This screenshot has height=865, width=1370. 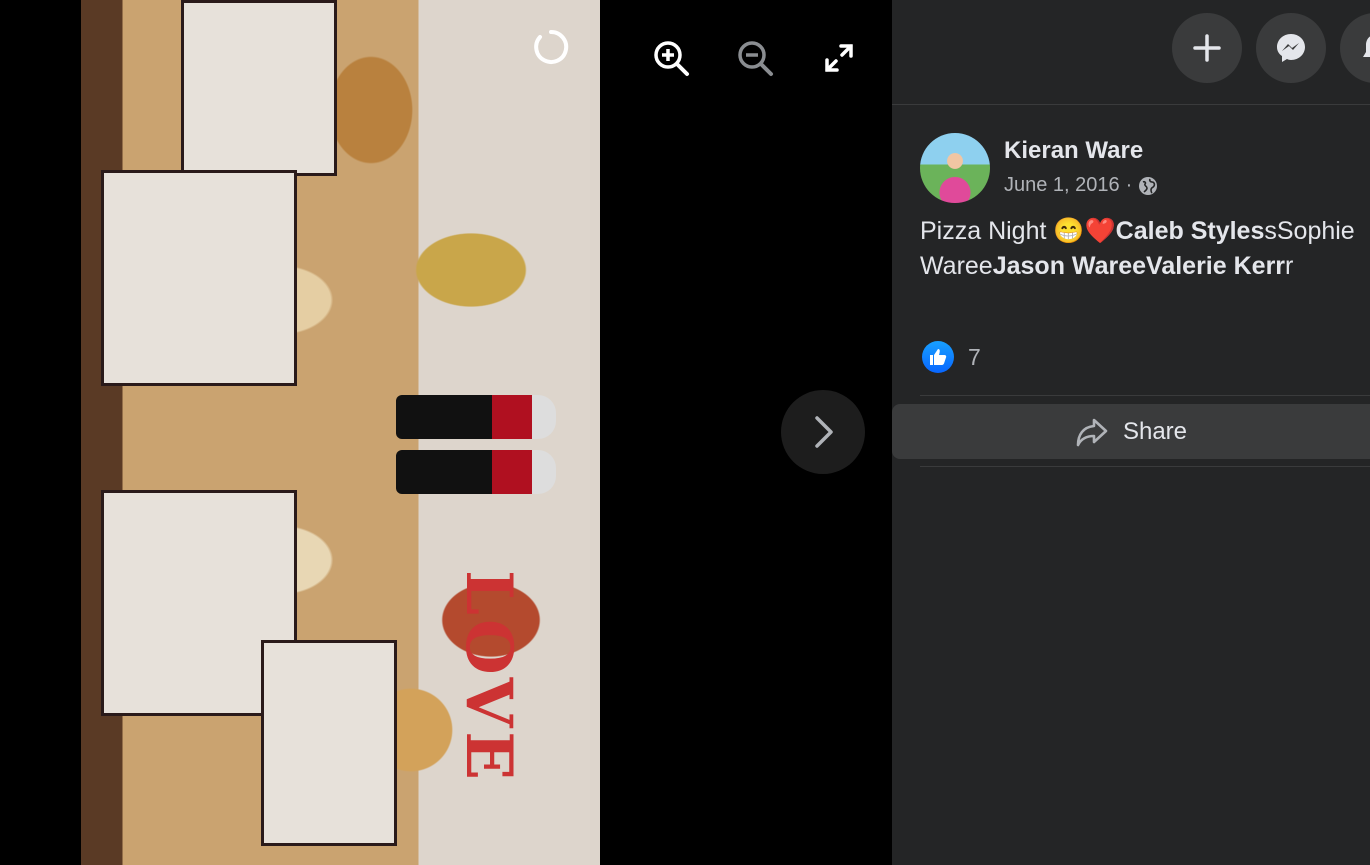 What do you see at coordinates (1069, 266) in the screenshot?
I see `tag-jason-waree: Jason Waree` at bounding box center [1069, 266].